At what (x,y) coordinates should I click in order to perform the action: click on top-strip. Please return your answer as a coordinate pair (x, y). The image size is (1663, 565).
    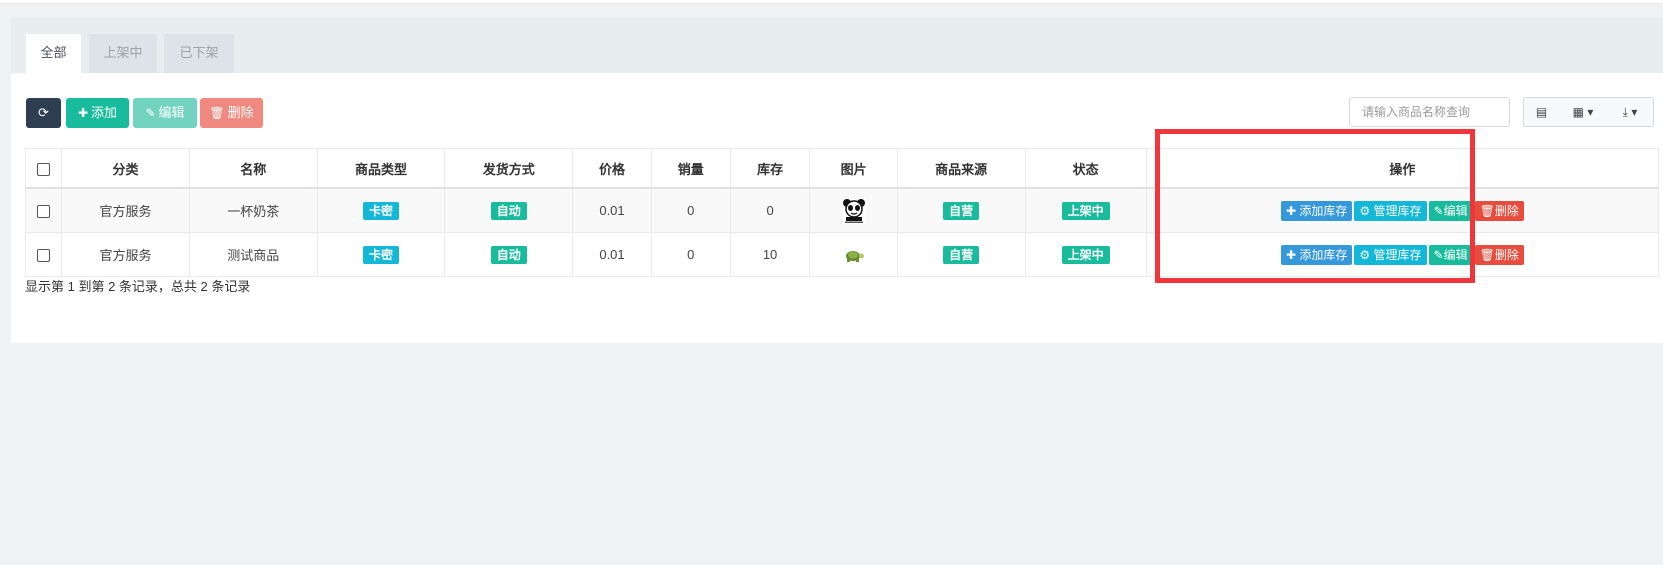
    Looking at the image, I should click on (831, 2).